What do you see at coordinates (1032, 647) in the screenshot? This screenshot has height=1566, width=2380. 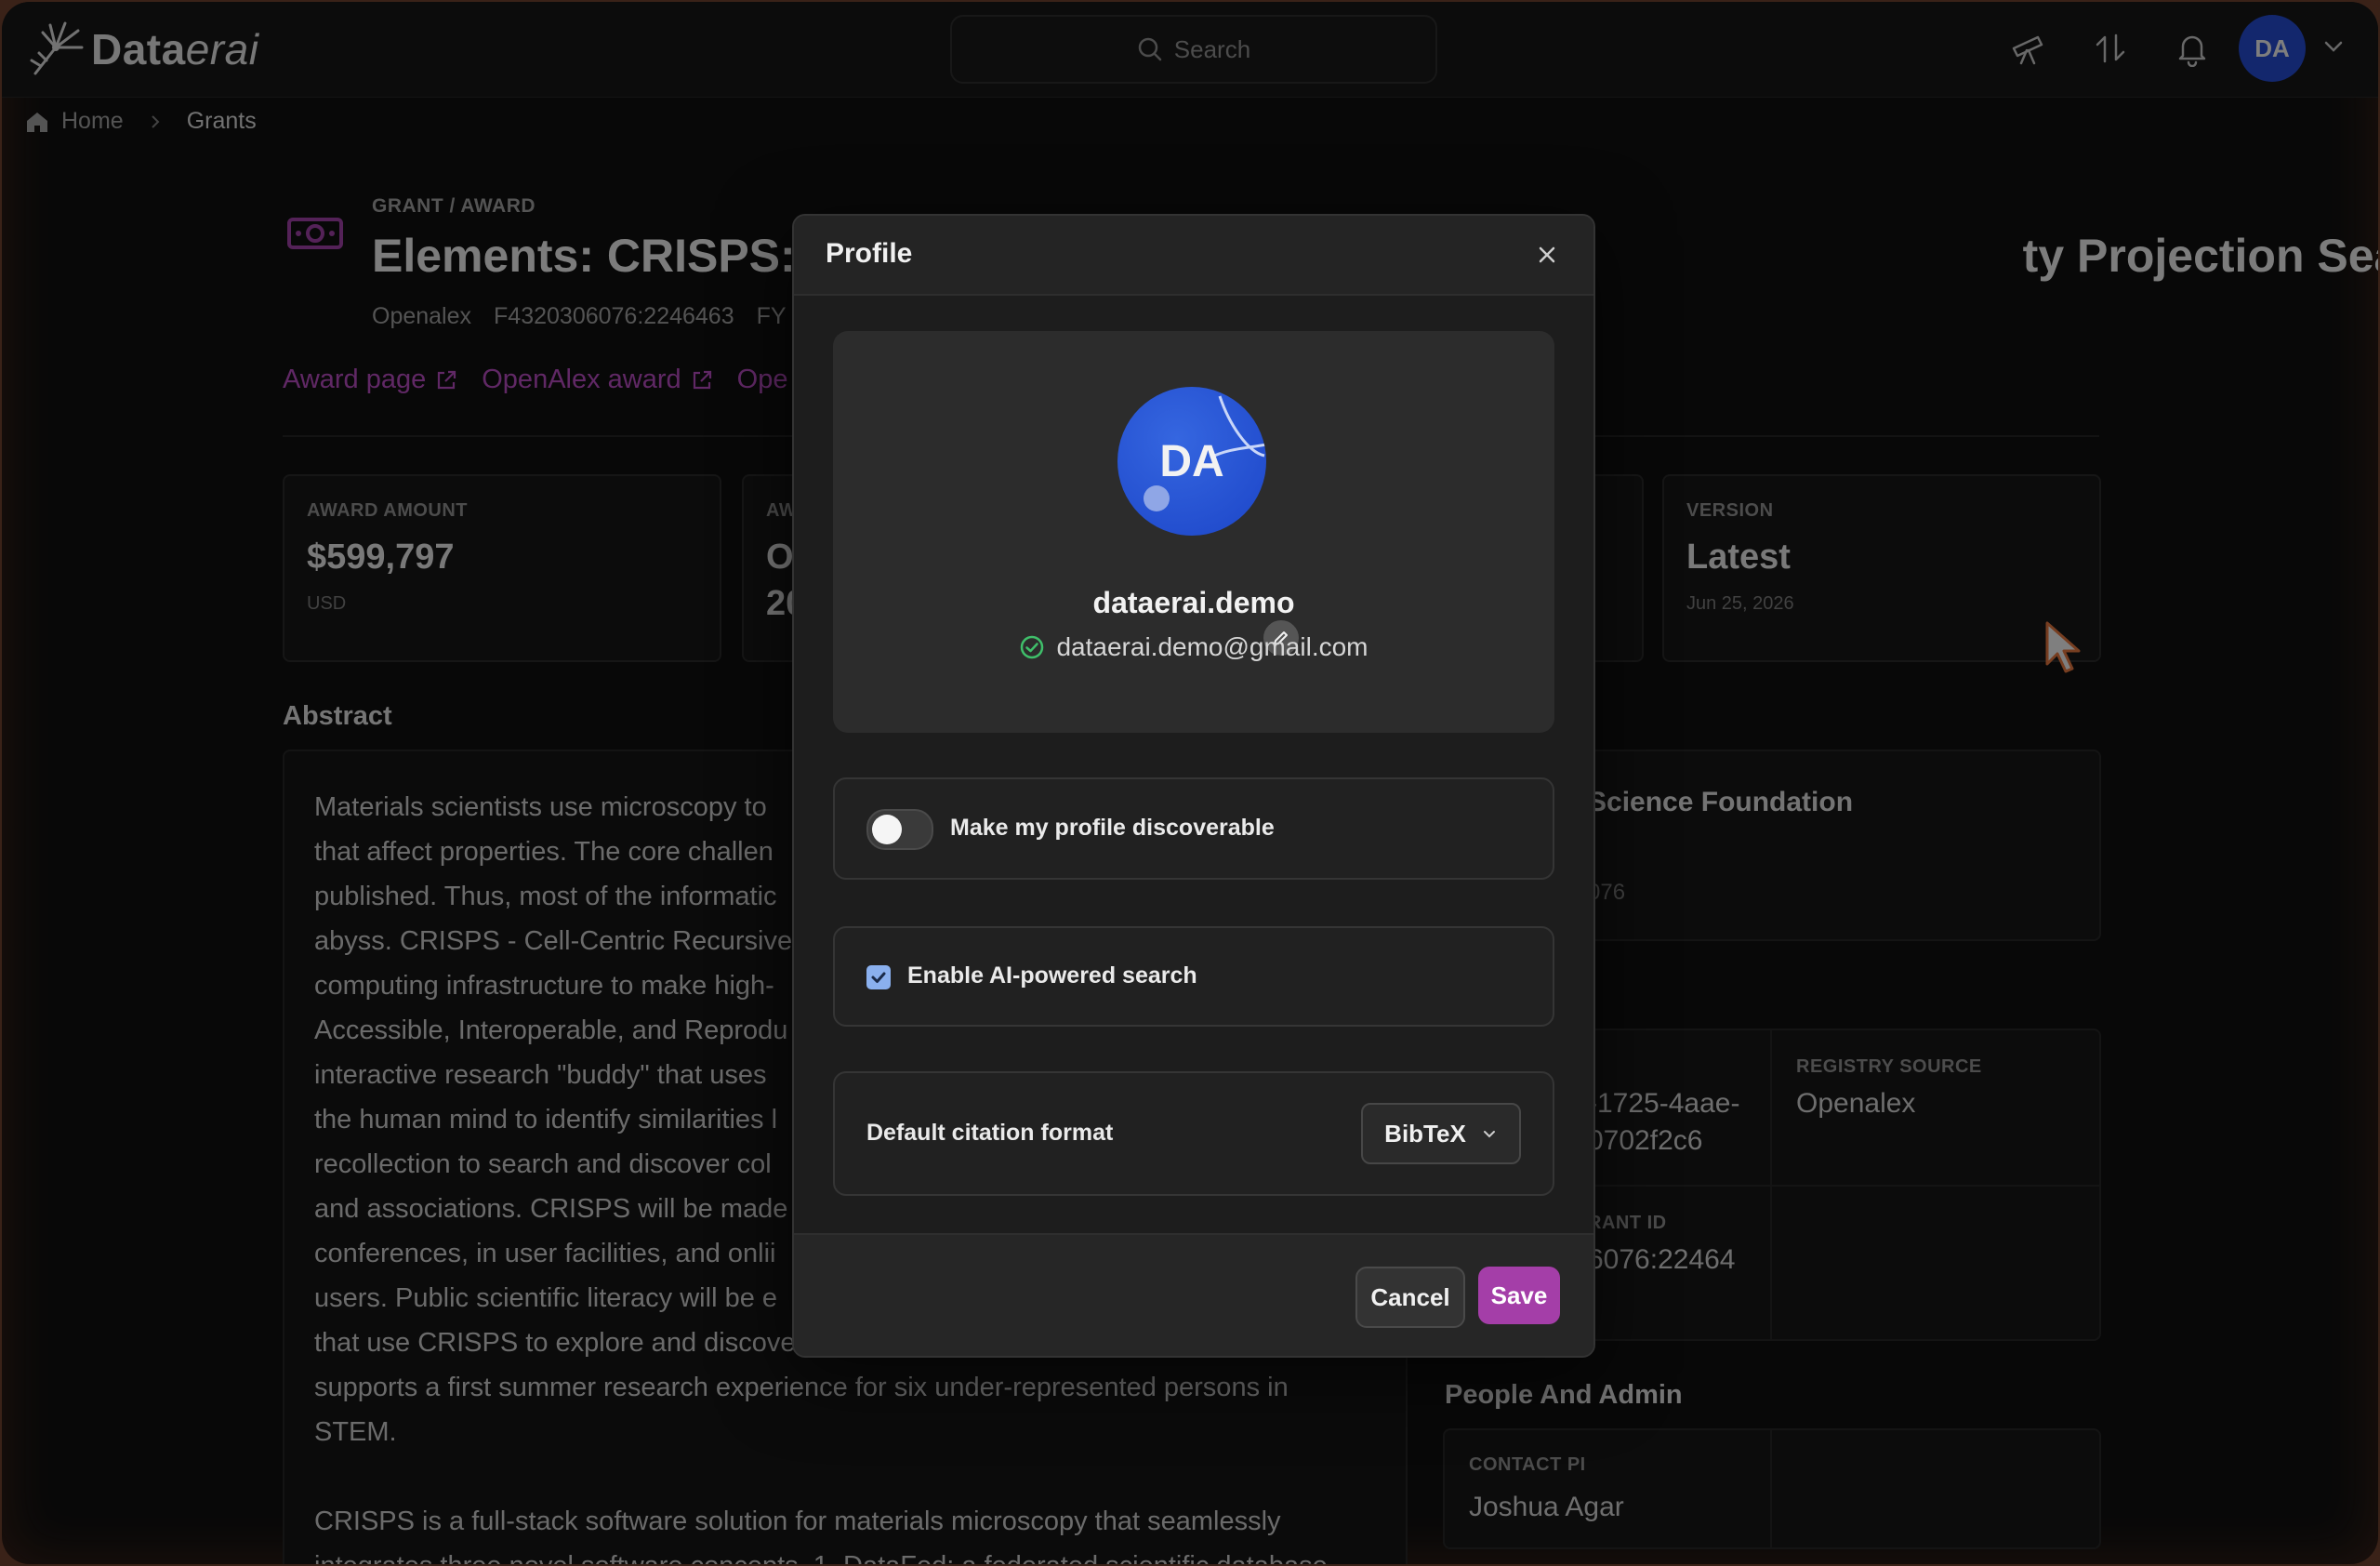 I see `verified-check-icon` at bounding box center [1032, 647].